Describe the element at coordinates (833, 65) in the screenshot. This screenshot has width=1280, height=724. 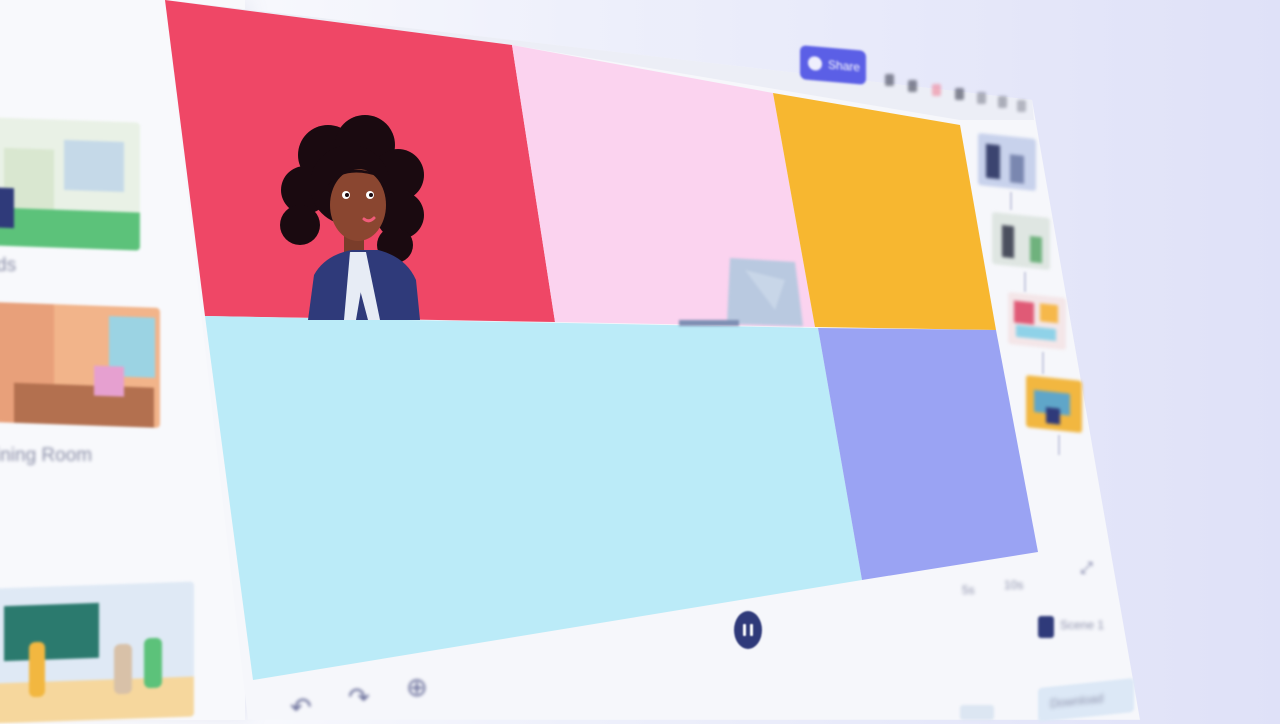
I see `share-button: Share` at that location.